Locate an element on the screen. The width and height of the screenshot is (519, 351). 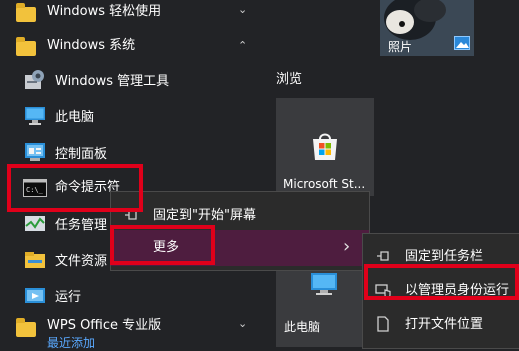
photos-tile-label: 照片 is located at coordinates (400, 47).